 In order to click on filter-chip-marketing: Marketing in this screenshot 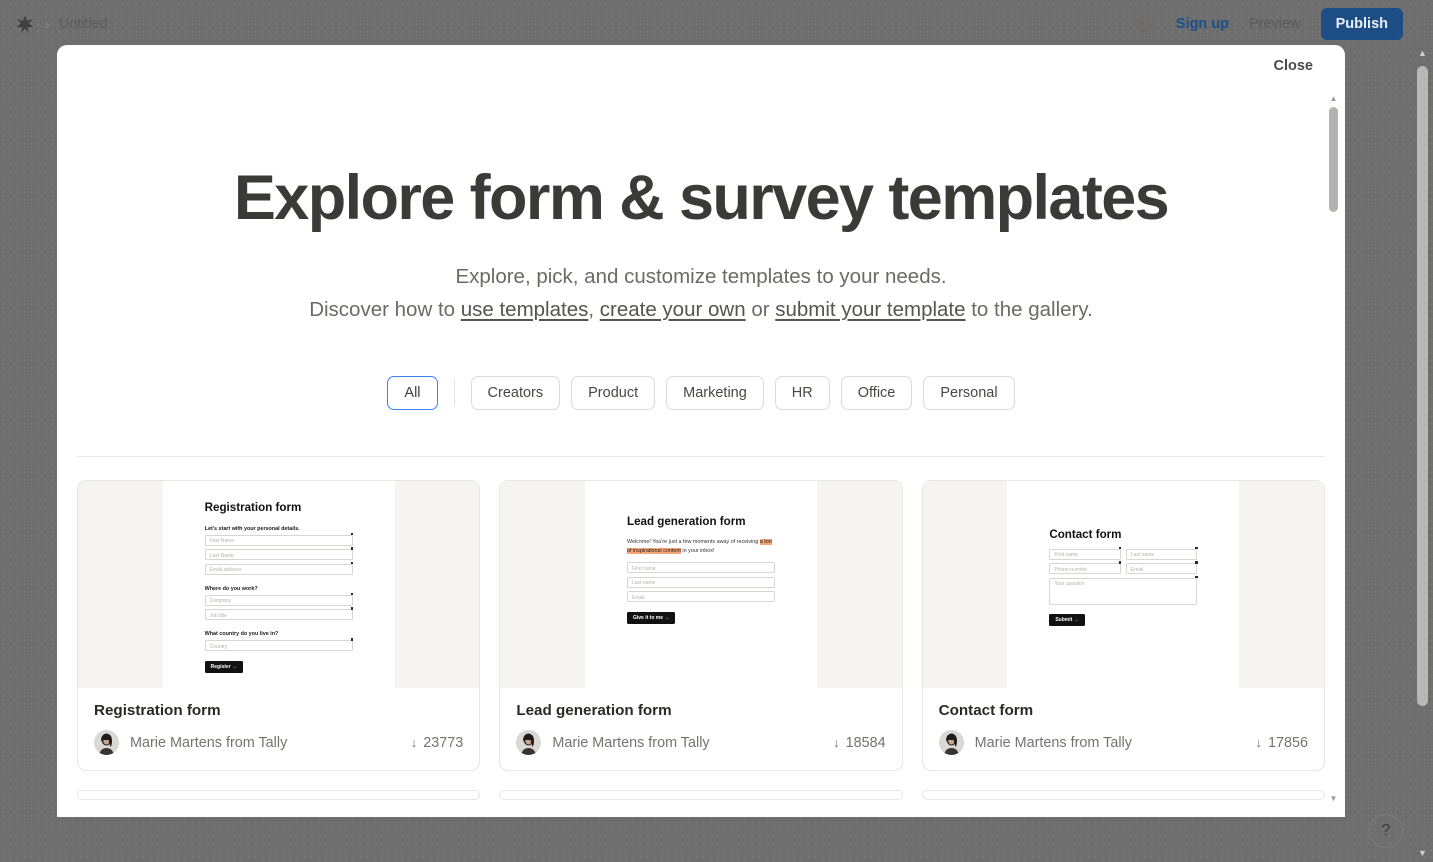, I will do `click(715, 393)`.